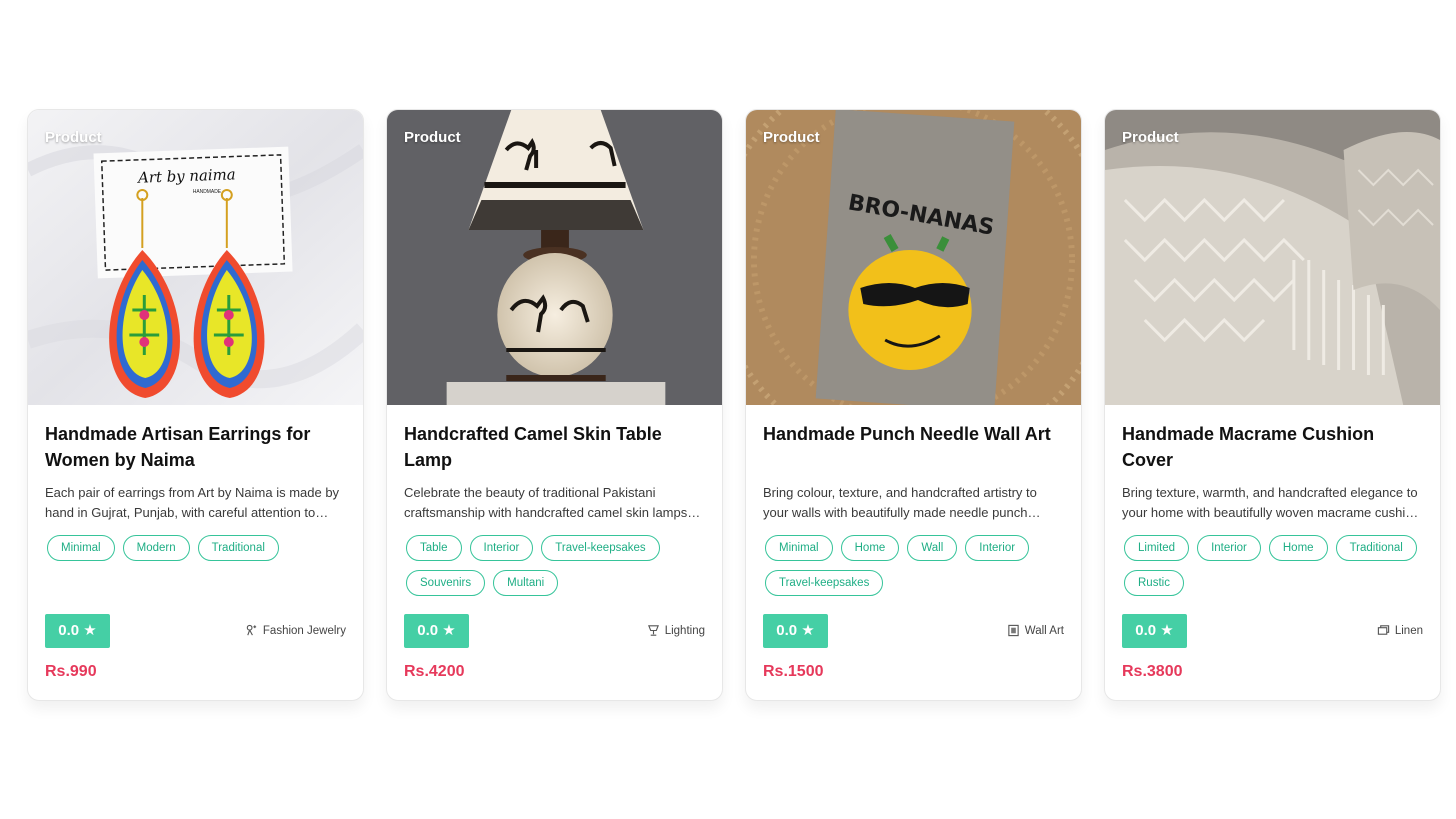  Describe the element at coordinates (195, 548) in the screenshot. I see `tag-list: Minimal Modern Traditional` at that location.